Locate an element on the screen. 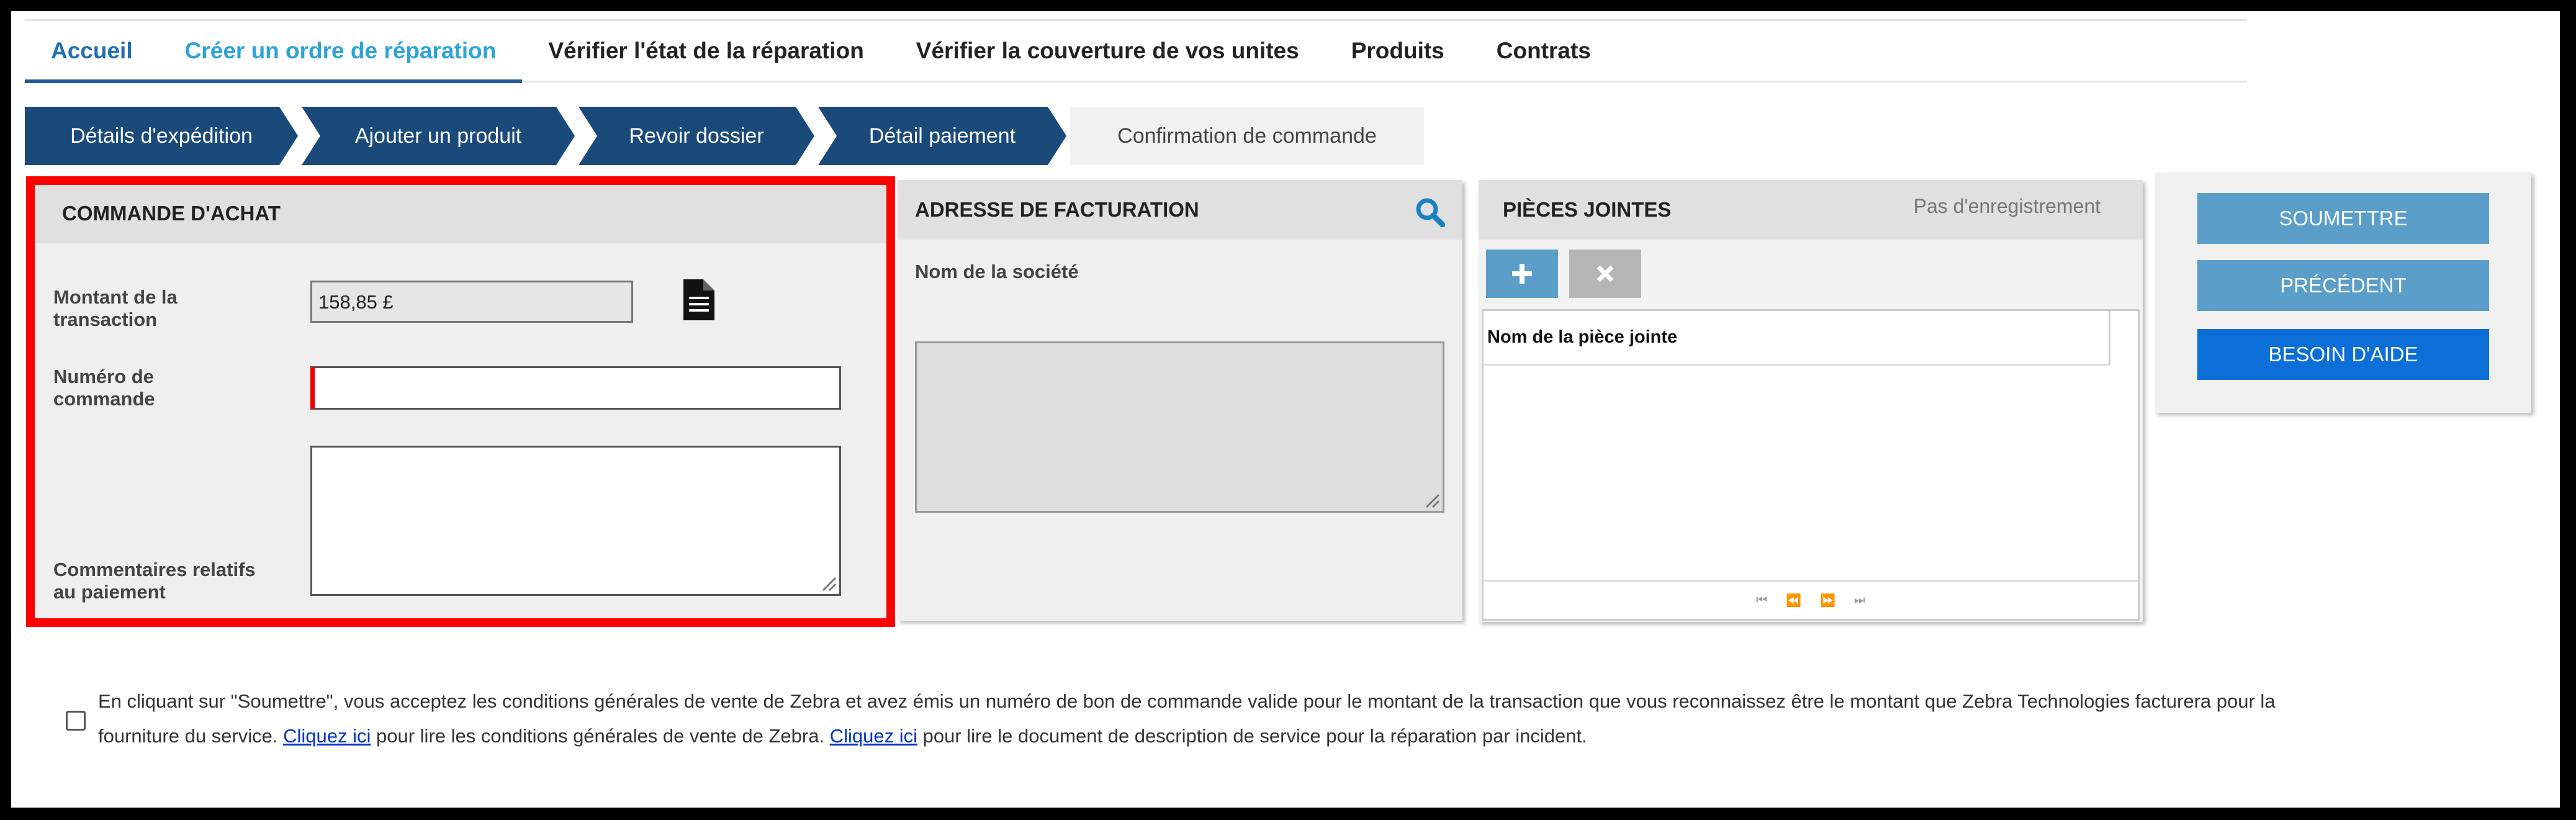 The width and height of the screenshot is (2576, 820). tab-home: Accueil is located at coordinates (92, 52).